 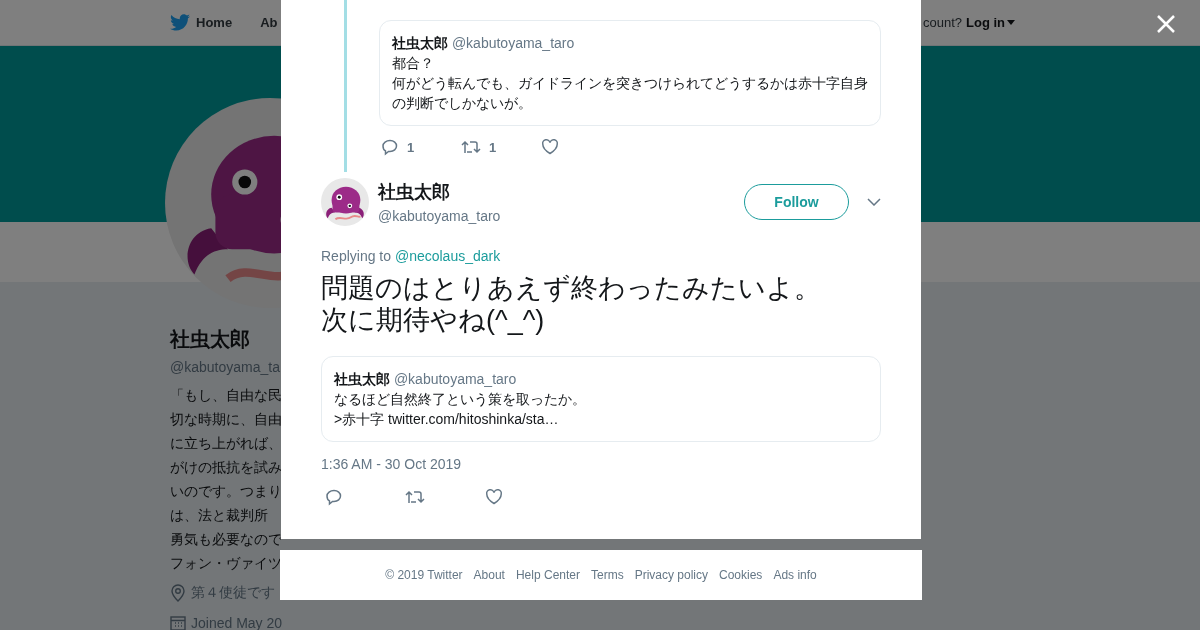 I want to click on profile-location: 第４使徒です, so click(x=233, y=593).